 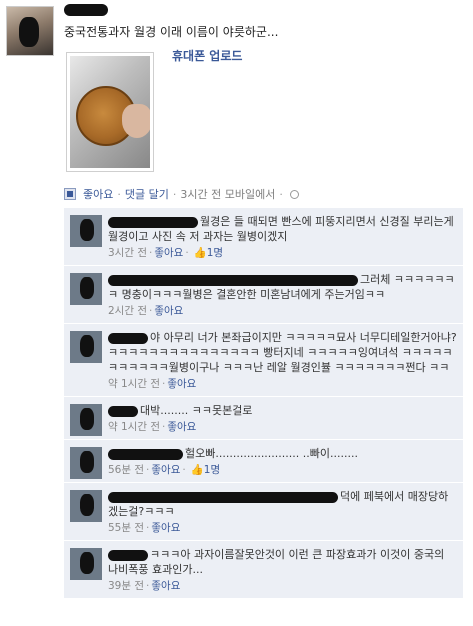 I want to click on mobile-upload-icon, so click(x=70, y=194).